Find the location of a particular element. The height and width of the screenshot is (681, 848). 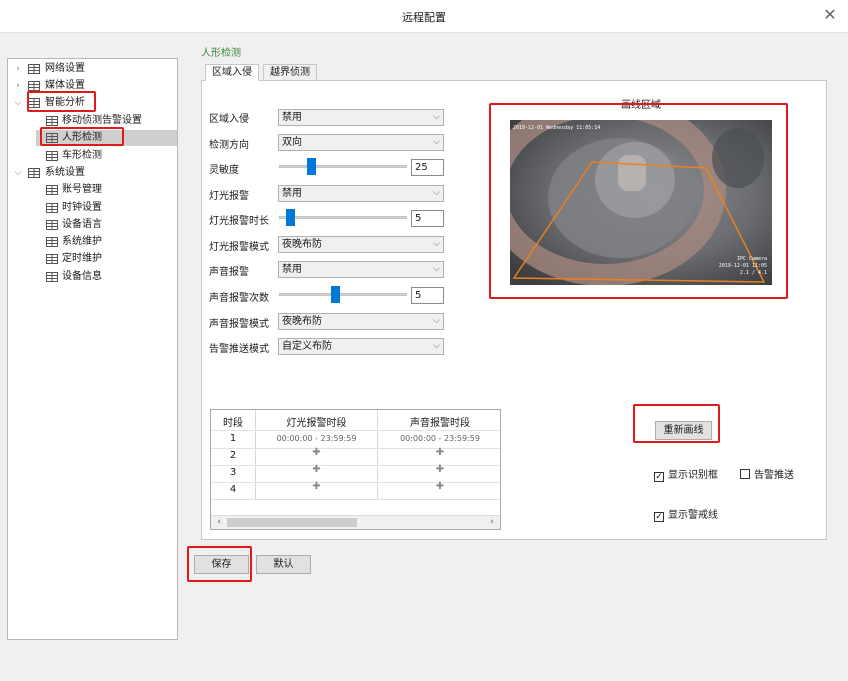

tree-item: › 媒体设置 is located at coordinates (93, 86).